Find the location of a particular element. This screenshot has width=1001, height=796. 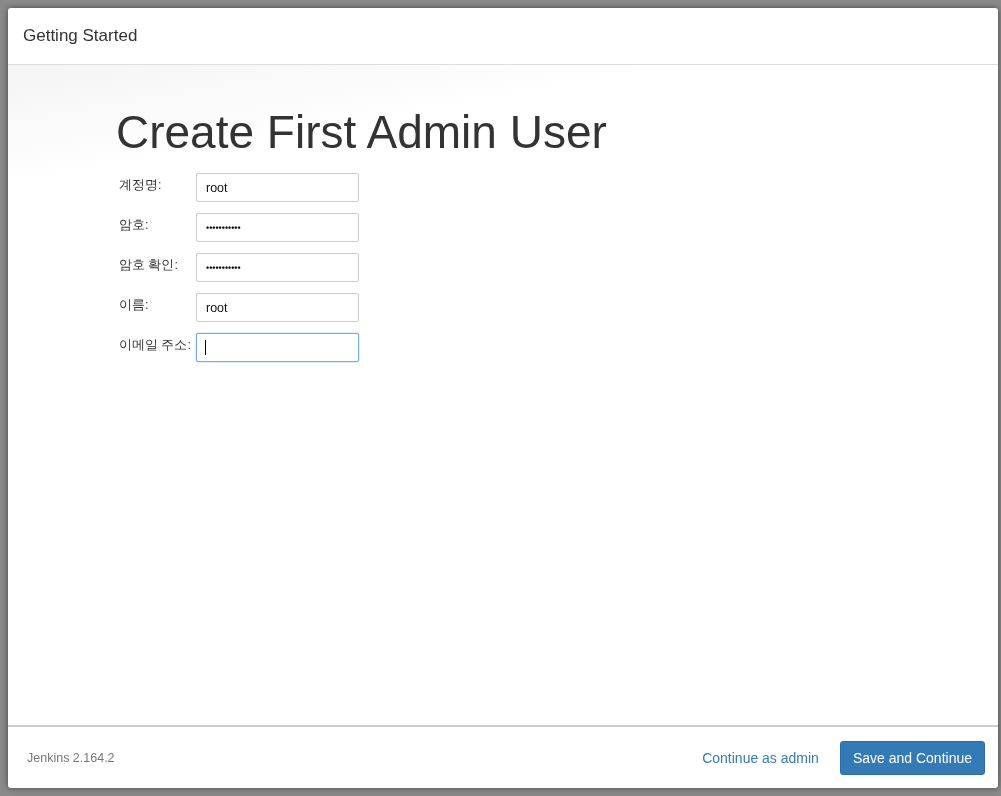

page-heading: Create First Admin User is located at coordinates (362, 132).